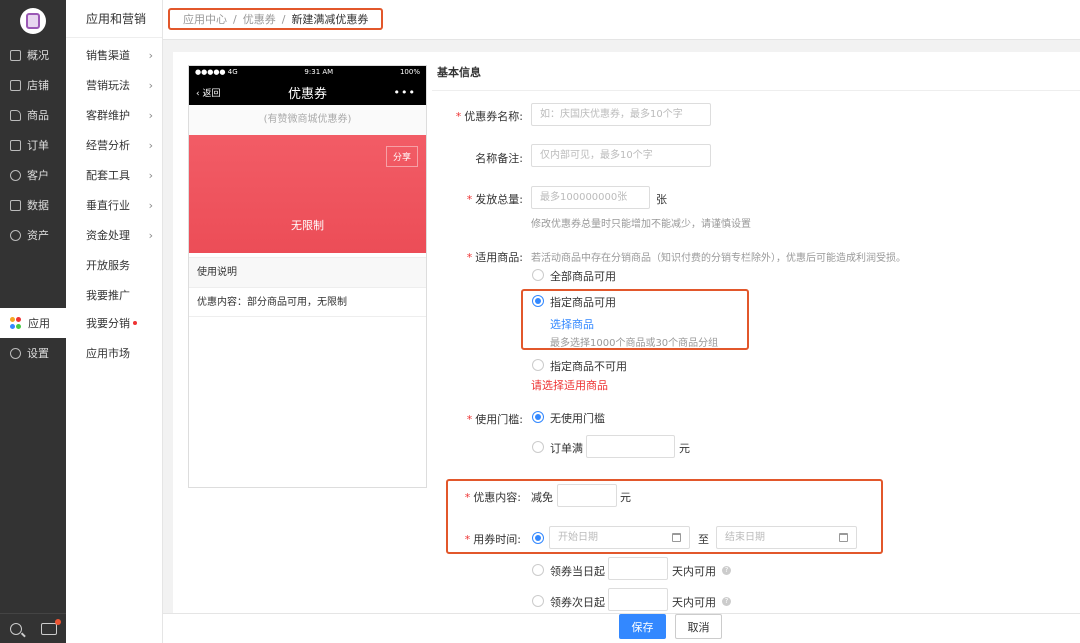 This screenshot has height=643, width=1080. Describe the element at coordinates (33, 55) in the screenshot. I see `sidebar-item-overview: 概况` at that location.